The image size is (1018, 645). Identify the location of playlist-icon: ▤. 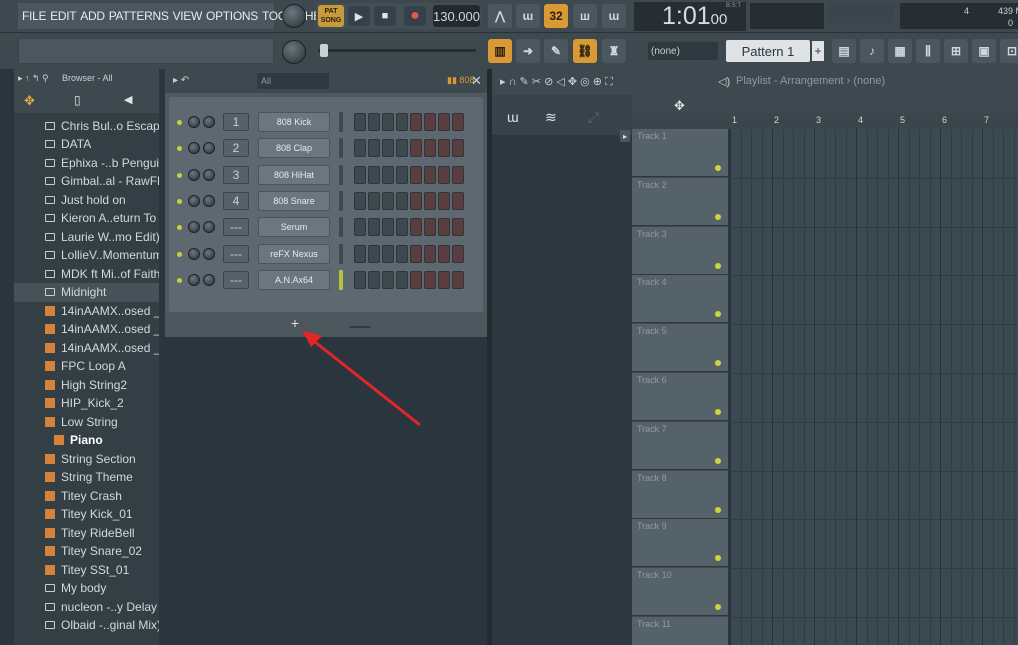
(844, 51).